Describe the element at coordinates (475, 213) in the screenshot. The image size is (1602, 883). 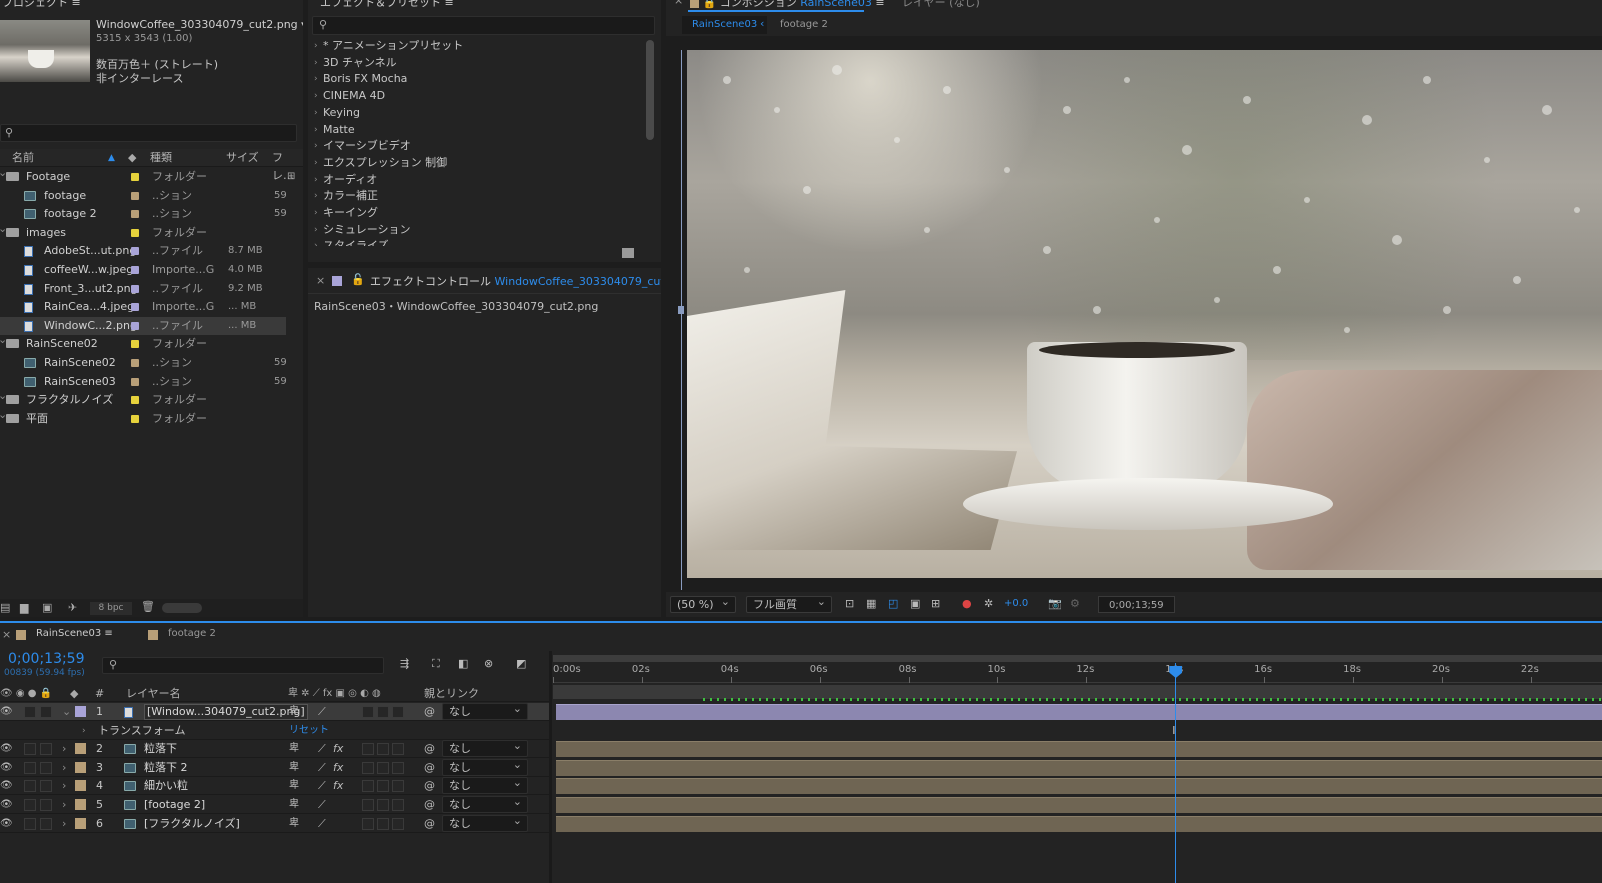
I see `effects-category-item: › キーイング` at that location.